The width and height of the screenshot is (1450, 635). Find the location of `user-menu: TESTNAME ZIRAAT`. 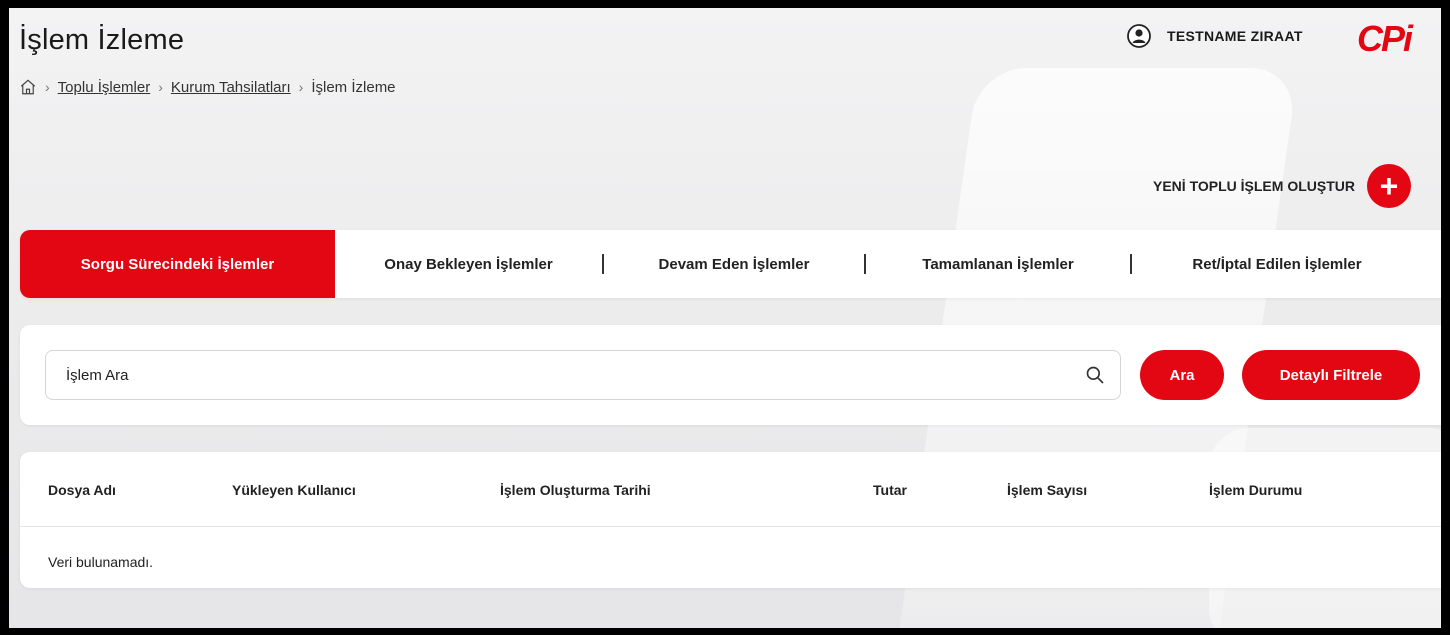

user-menu: TESTNAME ZIRAAT is located at coordinates (1215, 36).